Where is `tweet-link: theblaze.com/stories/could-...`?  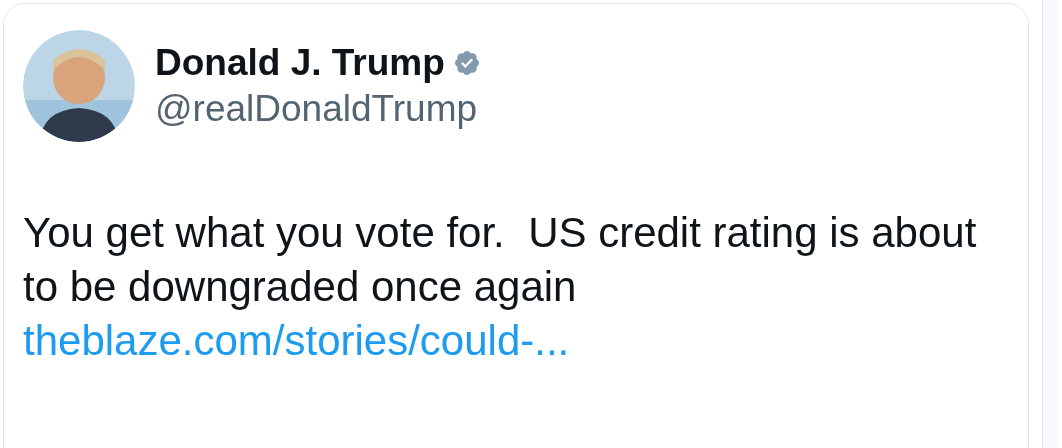
tweet-link: theblaze.com/stories/could-... is located at coordinates (296, 340).